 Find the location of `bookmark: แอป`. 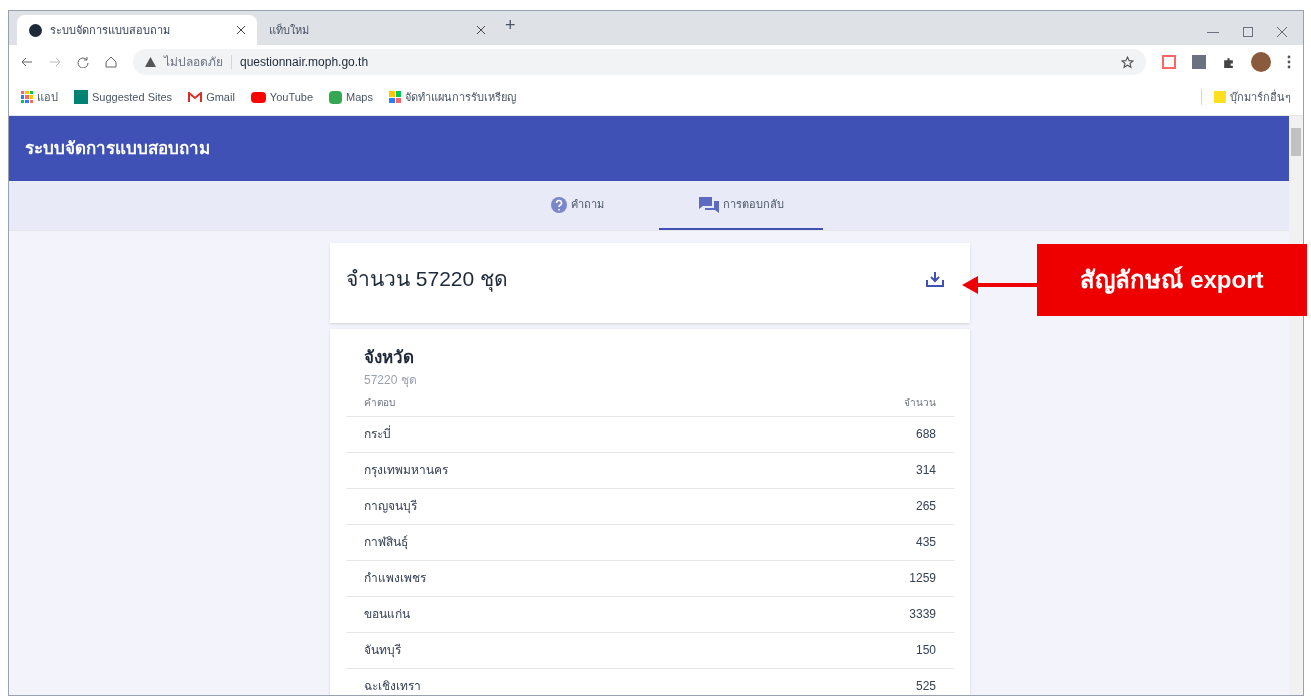

bookmark: แอป is located at coordinates (39, 97).